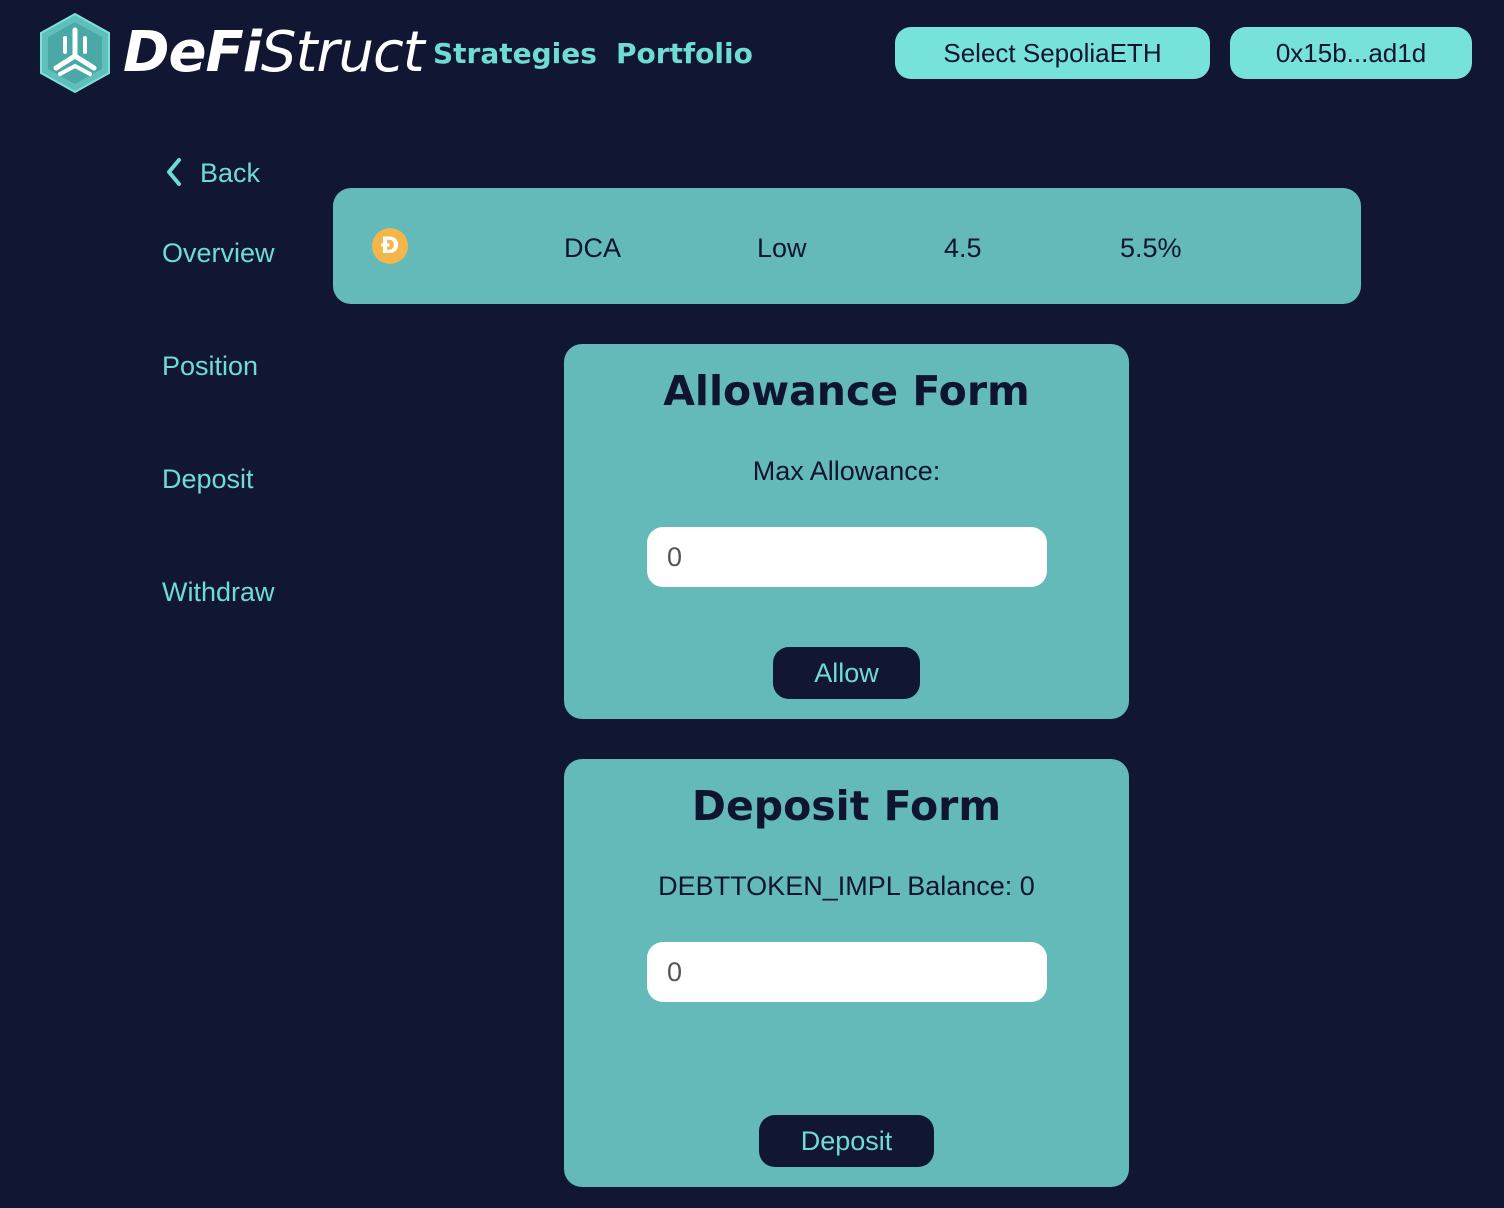  I want to click on deposit-form-title: Deposit Form, so click(846, 806).